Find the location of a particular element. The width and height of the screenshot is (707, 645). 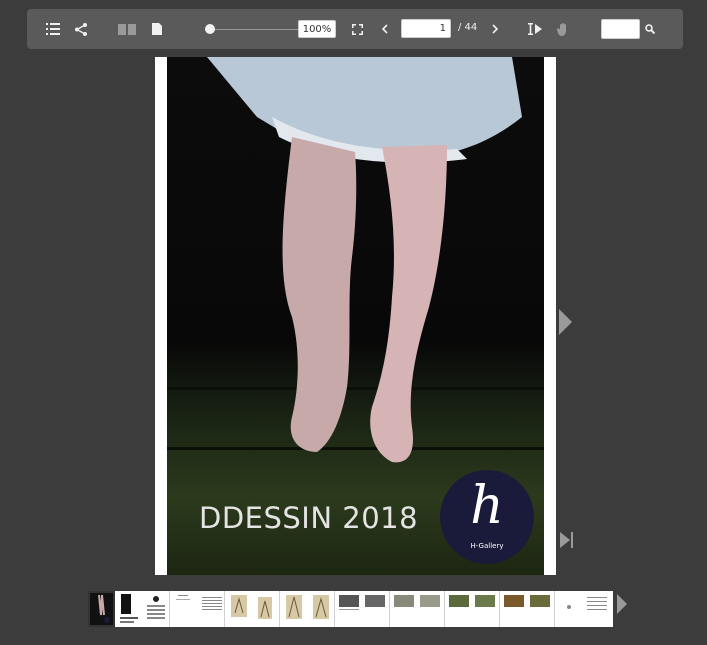

fullscreen-icon is located at coordinates (357, 29).